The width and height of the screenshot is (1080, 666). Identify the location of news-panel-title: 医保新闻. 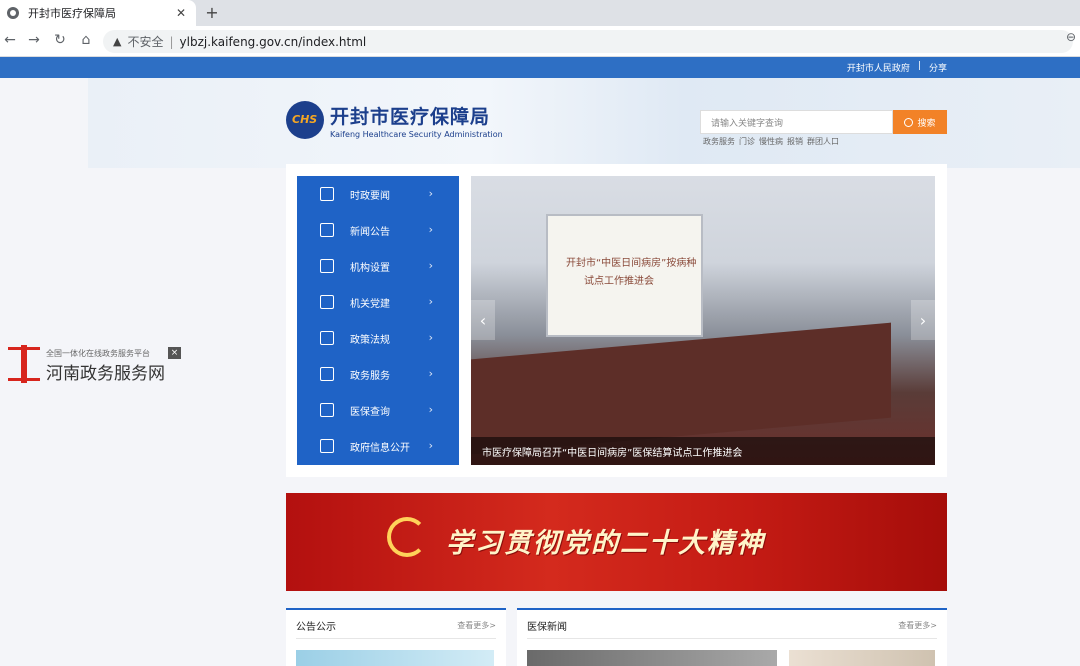
(547, 627).